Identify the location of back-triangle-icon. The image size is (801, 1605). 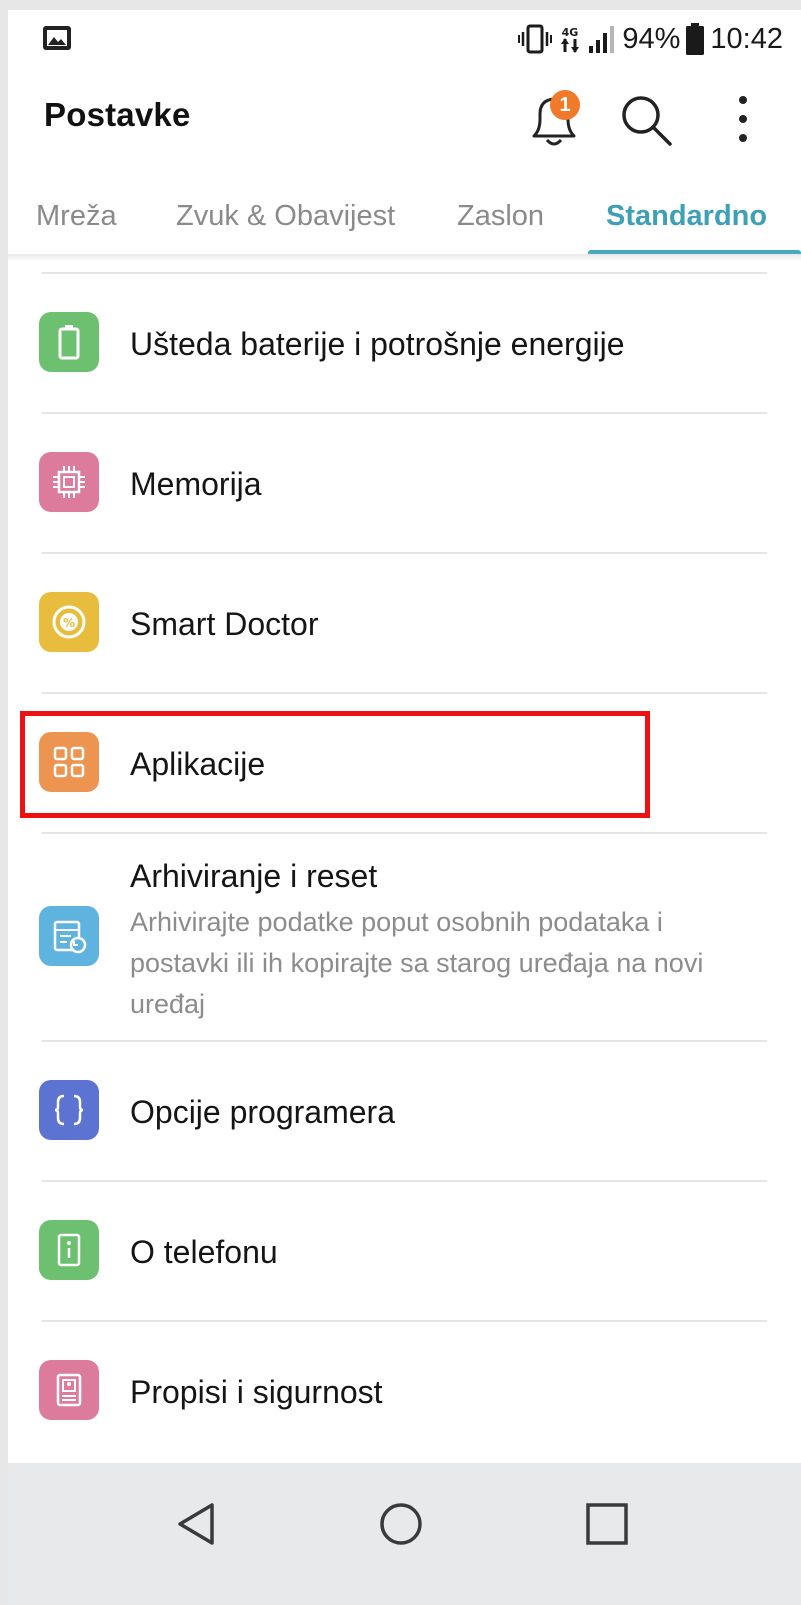
(197, 1524).